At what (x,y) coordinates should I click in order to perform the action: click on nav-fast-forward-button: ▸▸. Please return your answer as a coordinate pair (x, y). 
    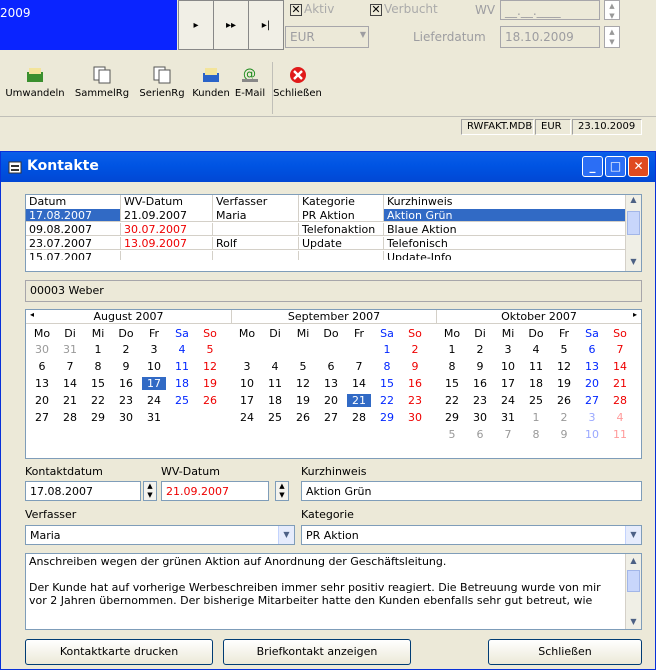
    Looking at the image, I should click on (231, 25).